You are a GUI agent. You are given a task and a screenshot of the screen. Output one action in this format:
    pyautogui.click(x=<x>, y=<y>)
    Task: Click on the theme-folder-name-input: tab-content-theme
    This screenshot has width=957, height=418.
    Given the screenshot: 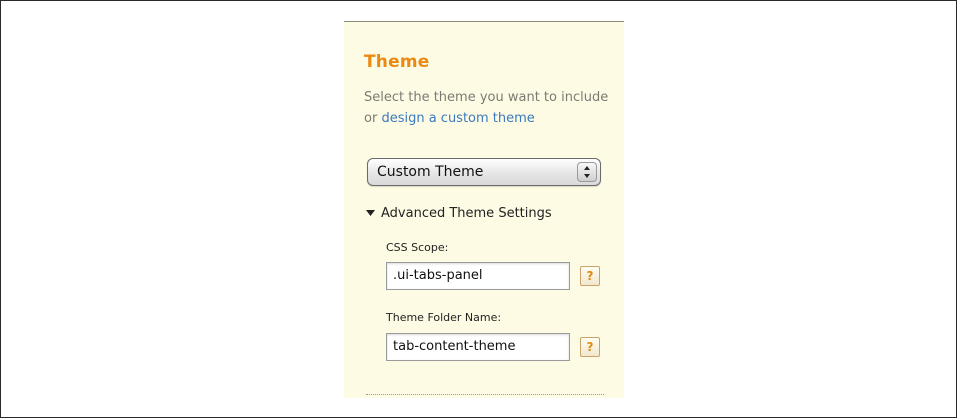 What is the action you would take?
    pyautogui.click(x=478, y=347)
    